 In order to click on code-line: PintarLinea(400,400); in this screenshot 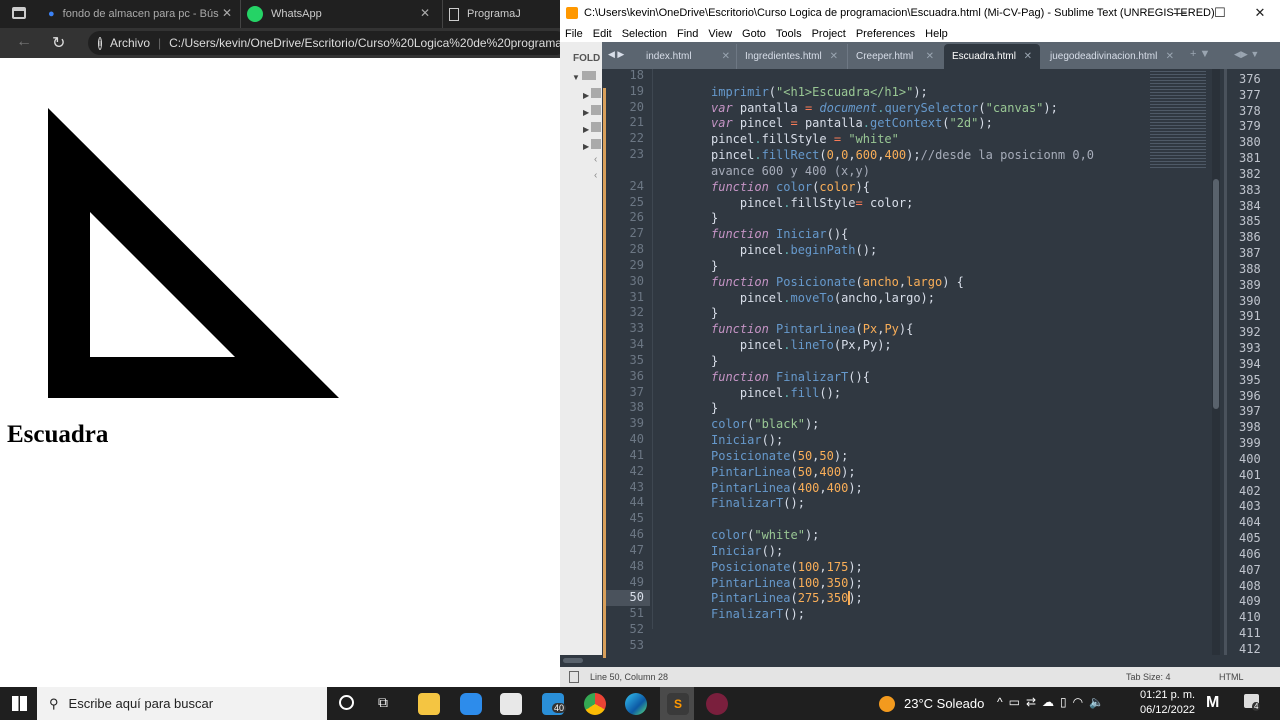, I will do `click(787, 488)`.